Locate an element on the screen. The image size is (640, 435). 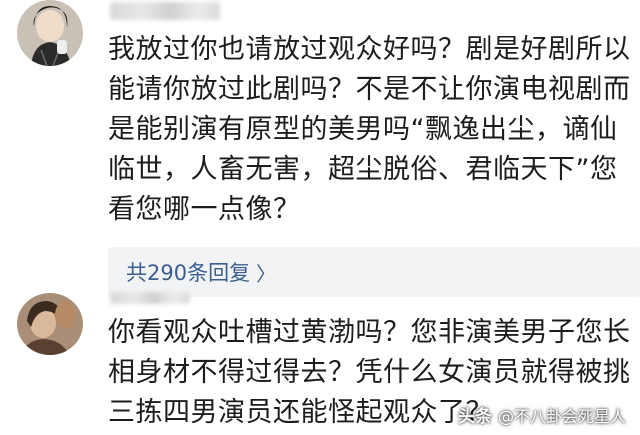
view-replies-link: 共290条回复 〉 is located at coordinates (201, 272).